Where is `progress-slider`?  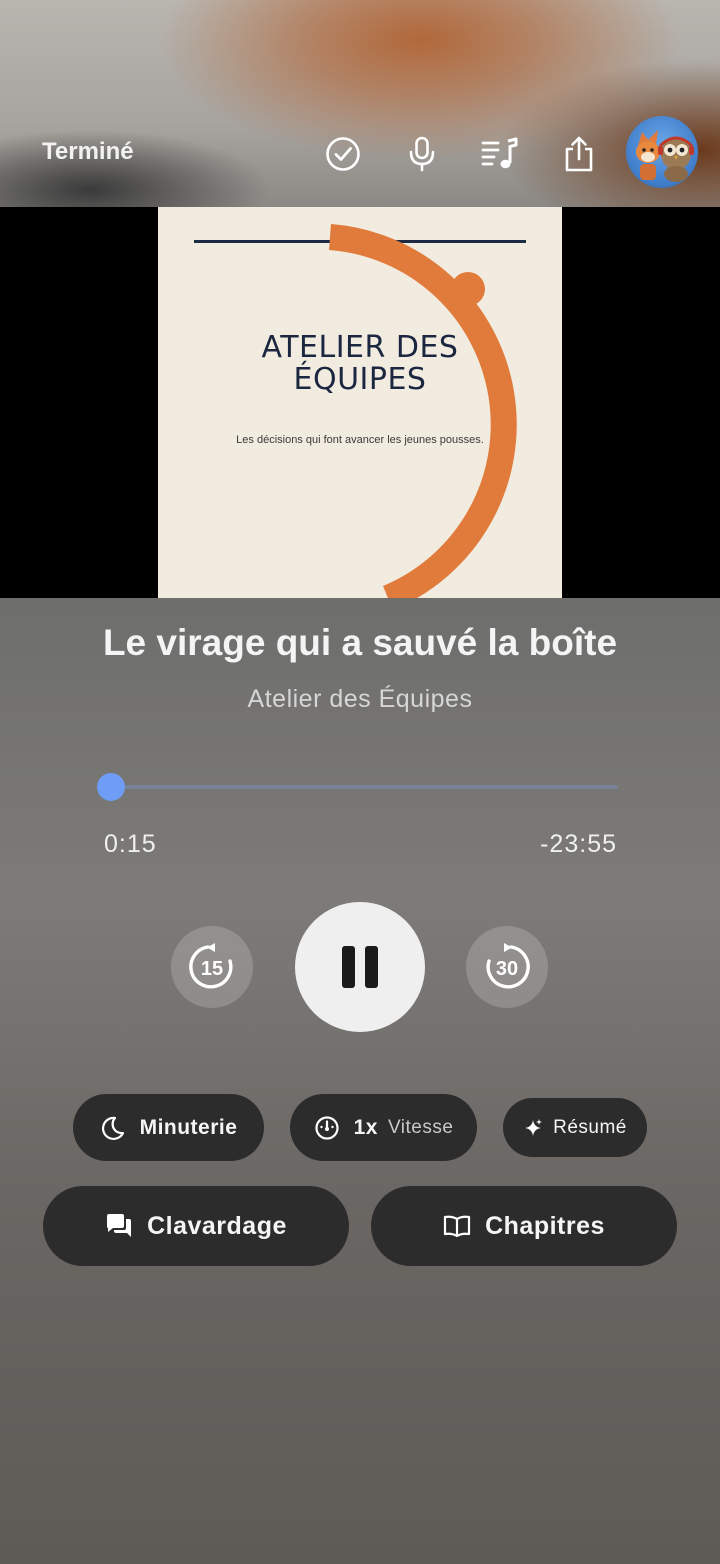
progress-slider is located at coordinates (357, 787).